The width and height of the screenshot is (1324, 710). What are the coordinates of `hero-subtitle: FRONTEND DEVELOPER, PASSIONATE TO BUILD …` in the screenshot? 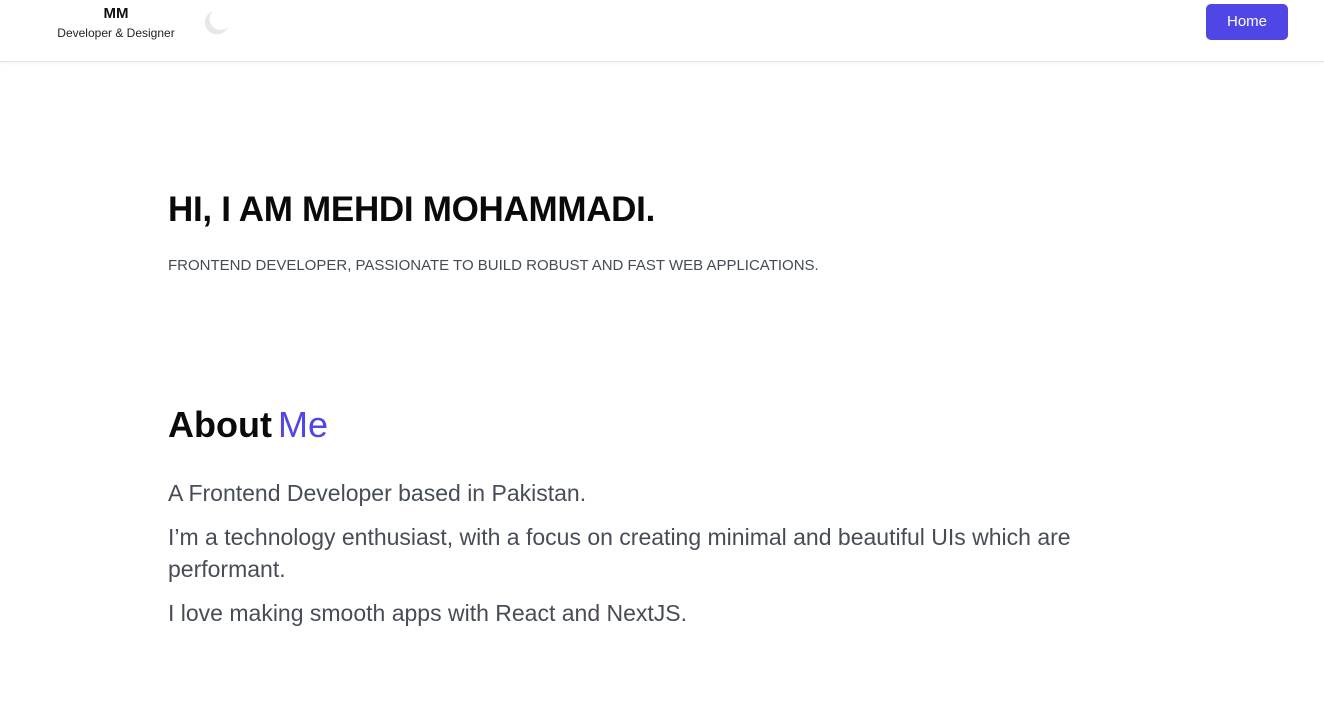 It's located at (493, 265).